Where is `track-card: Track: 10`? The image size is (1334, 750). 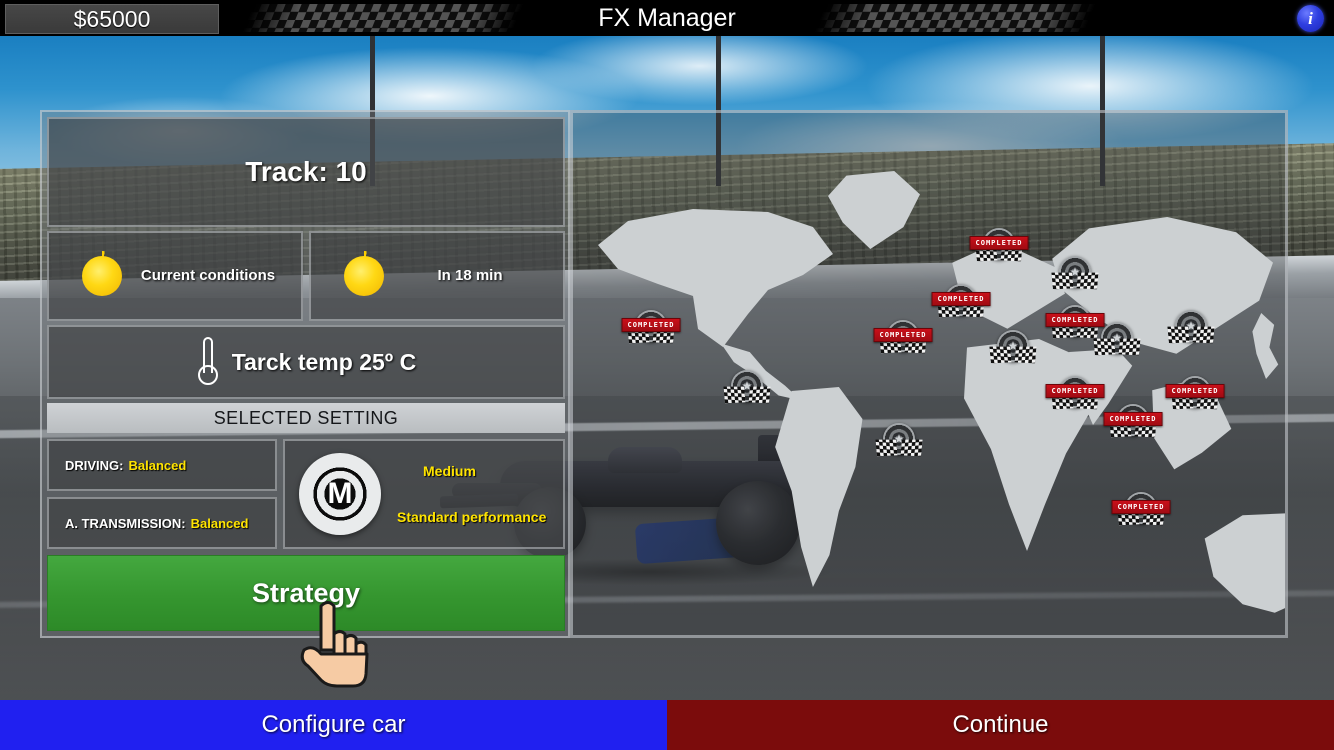
track-card: Track: 10 is located at coordinates (306, 172).